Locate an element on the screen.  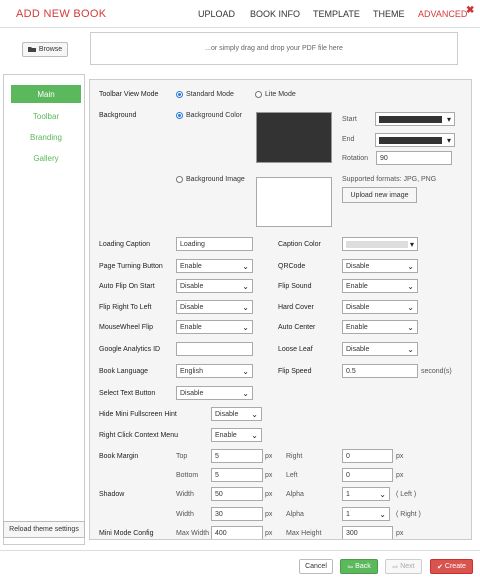
caption-color-swatch is located at coordinates (377, 244).